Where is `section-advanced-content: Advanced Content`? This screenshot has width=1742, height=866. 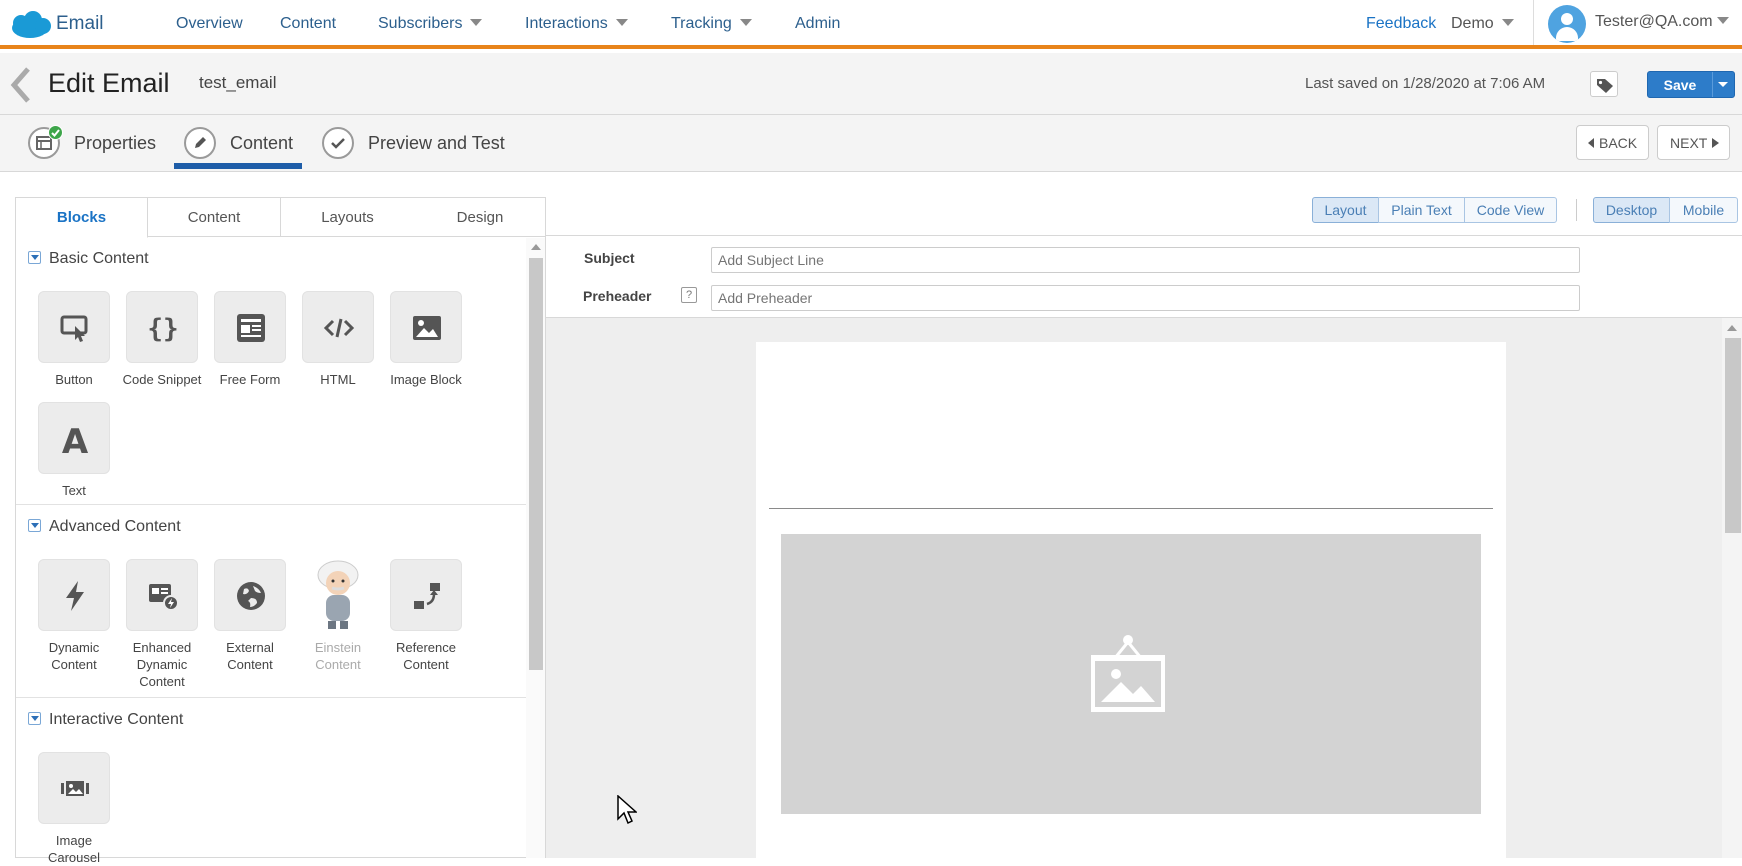
section-advanced-content: Advanced Content is located at coordinates (104, 527).